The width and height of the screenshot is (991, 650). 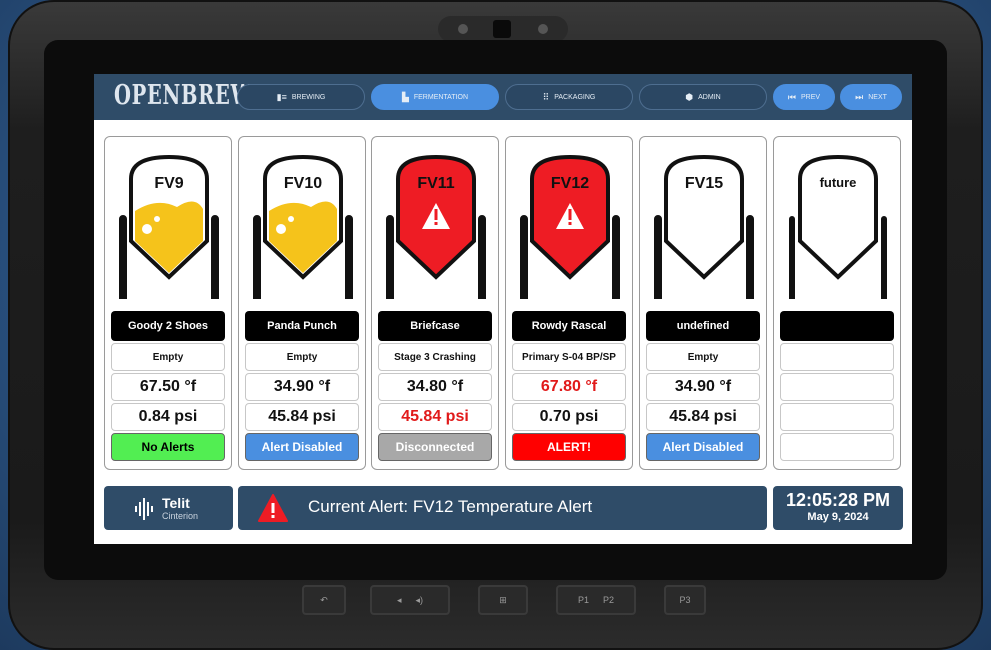 I want to click on fermenter-tank: FV12, so click(x=570, y=226).